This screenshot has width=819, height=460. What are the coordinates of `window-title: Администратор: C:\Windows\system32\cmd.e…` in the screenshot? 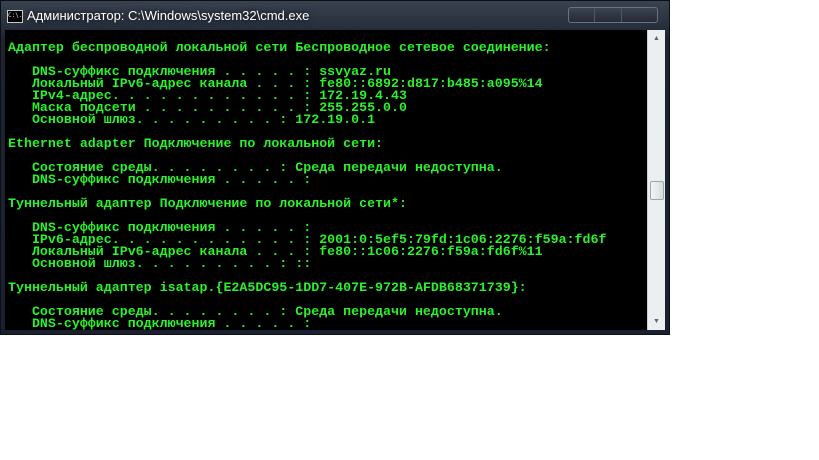 It's located at (168, 15).